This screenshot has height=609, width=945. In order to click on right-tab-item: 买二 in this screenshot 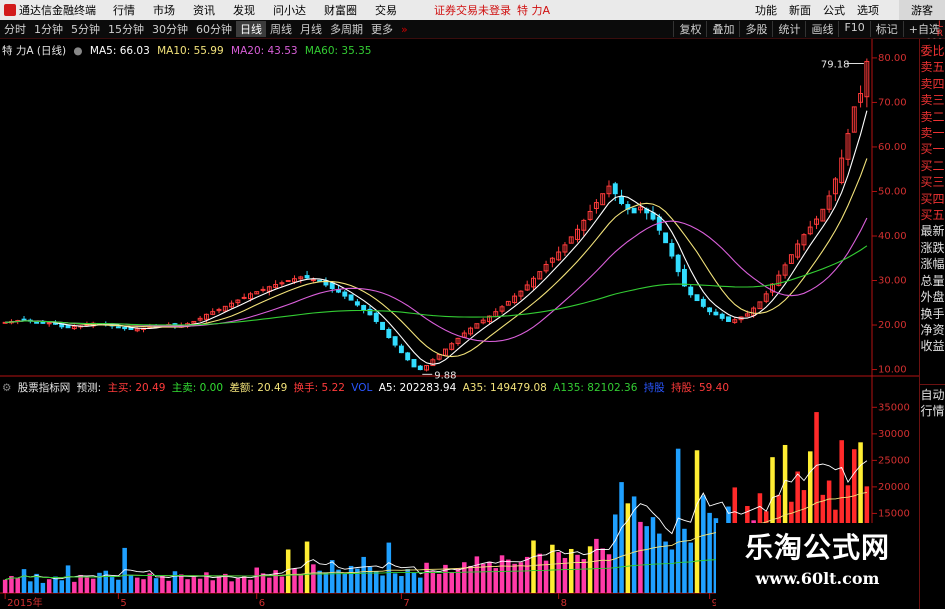, I will do `click(932, 166)`.